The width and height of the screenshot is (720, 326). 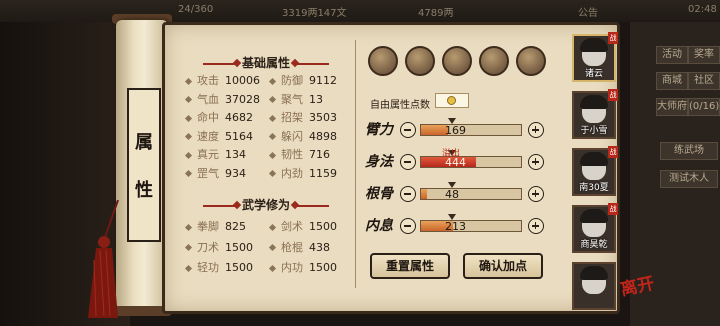 What do you see at coordinates (292, 117) in the screenshot?
I see `stat-label: 招架` at bounding box center [292, 117].